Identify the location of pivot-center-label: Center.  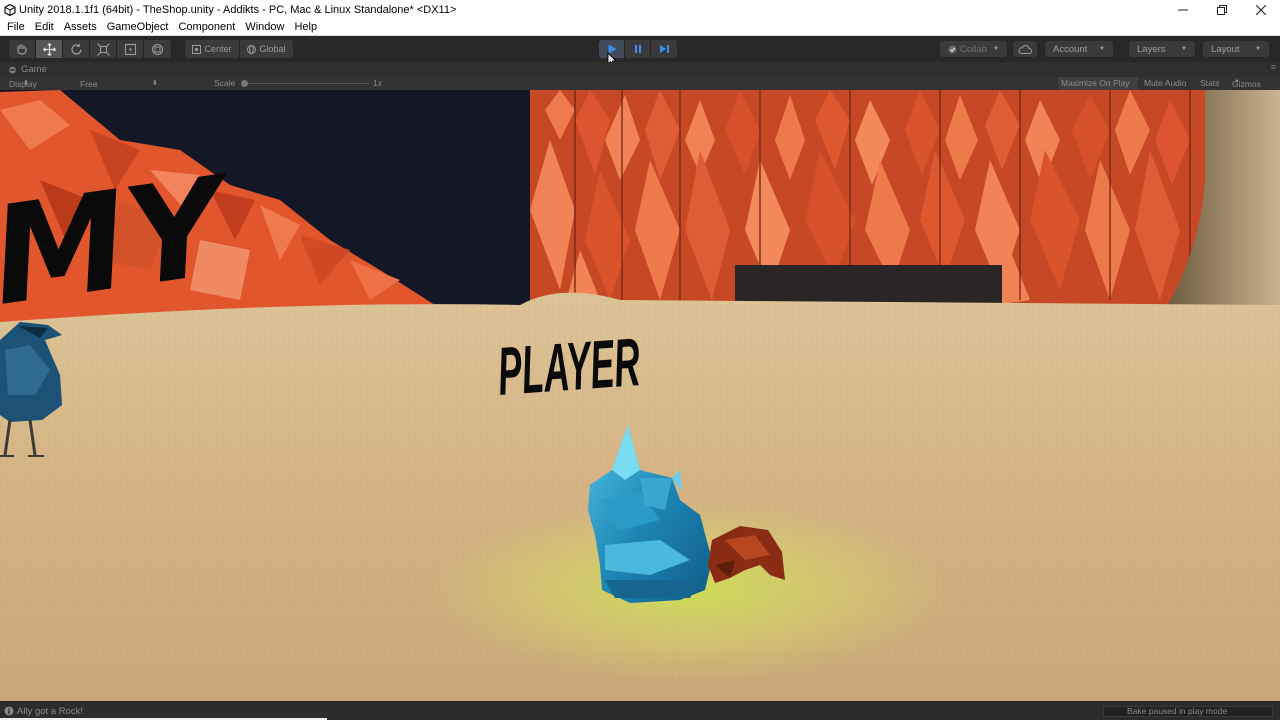
(218, 49).